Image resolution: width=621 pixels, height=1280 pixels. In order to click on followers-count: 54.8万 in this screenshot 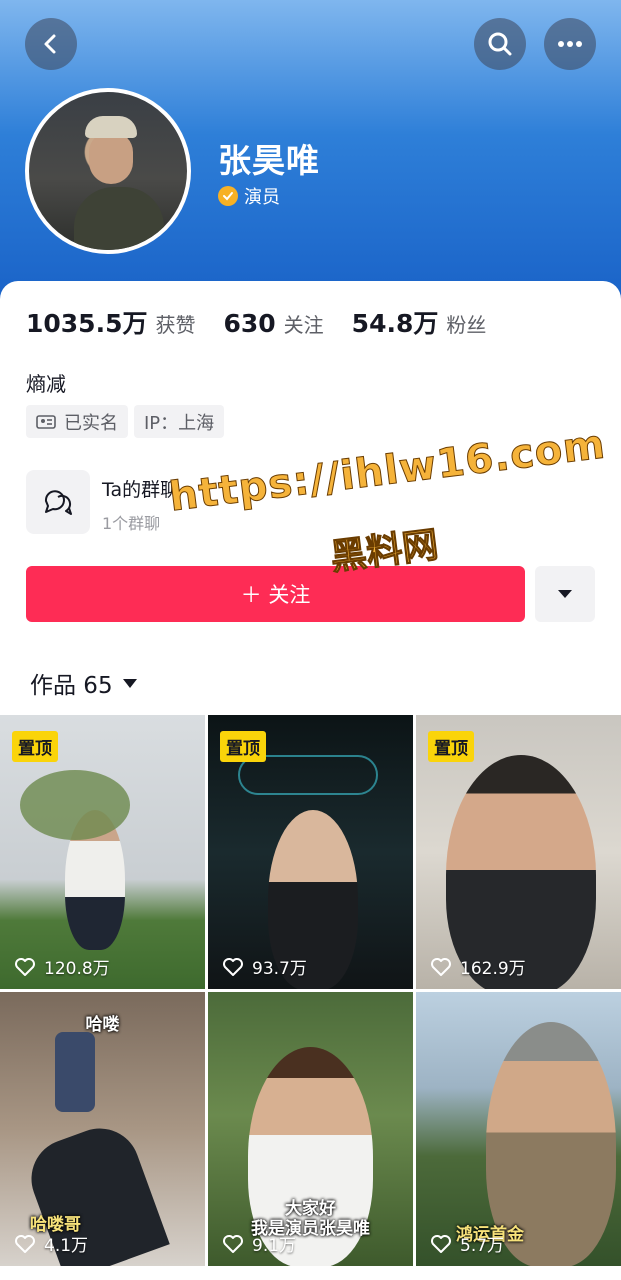, I will do `click(395, 322)`.